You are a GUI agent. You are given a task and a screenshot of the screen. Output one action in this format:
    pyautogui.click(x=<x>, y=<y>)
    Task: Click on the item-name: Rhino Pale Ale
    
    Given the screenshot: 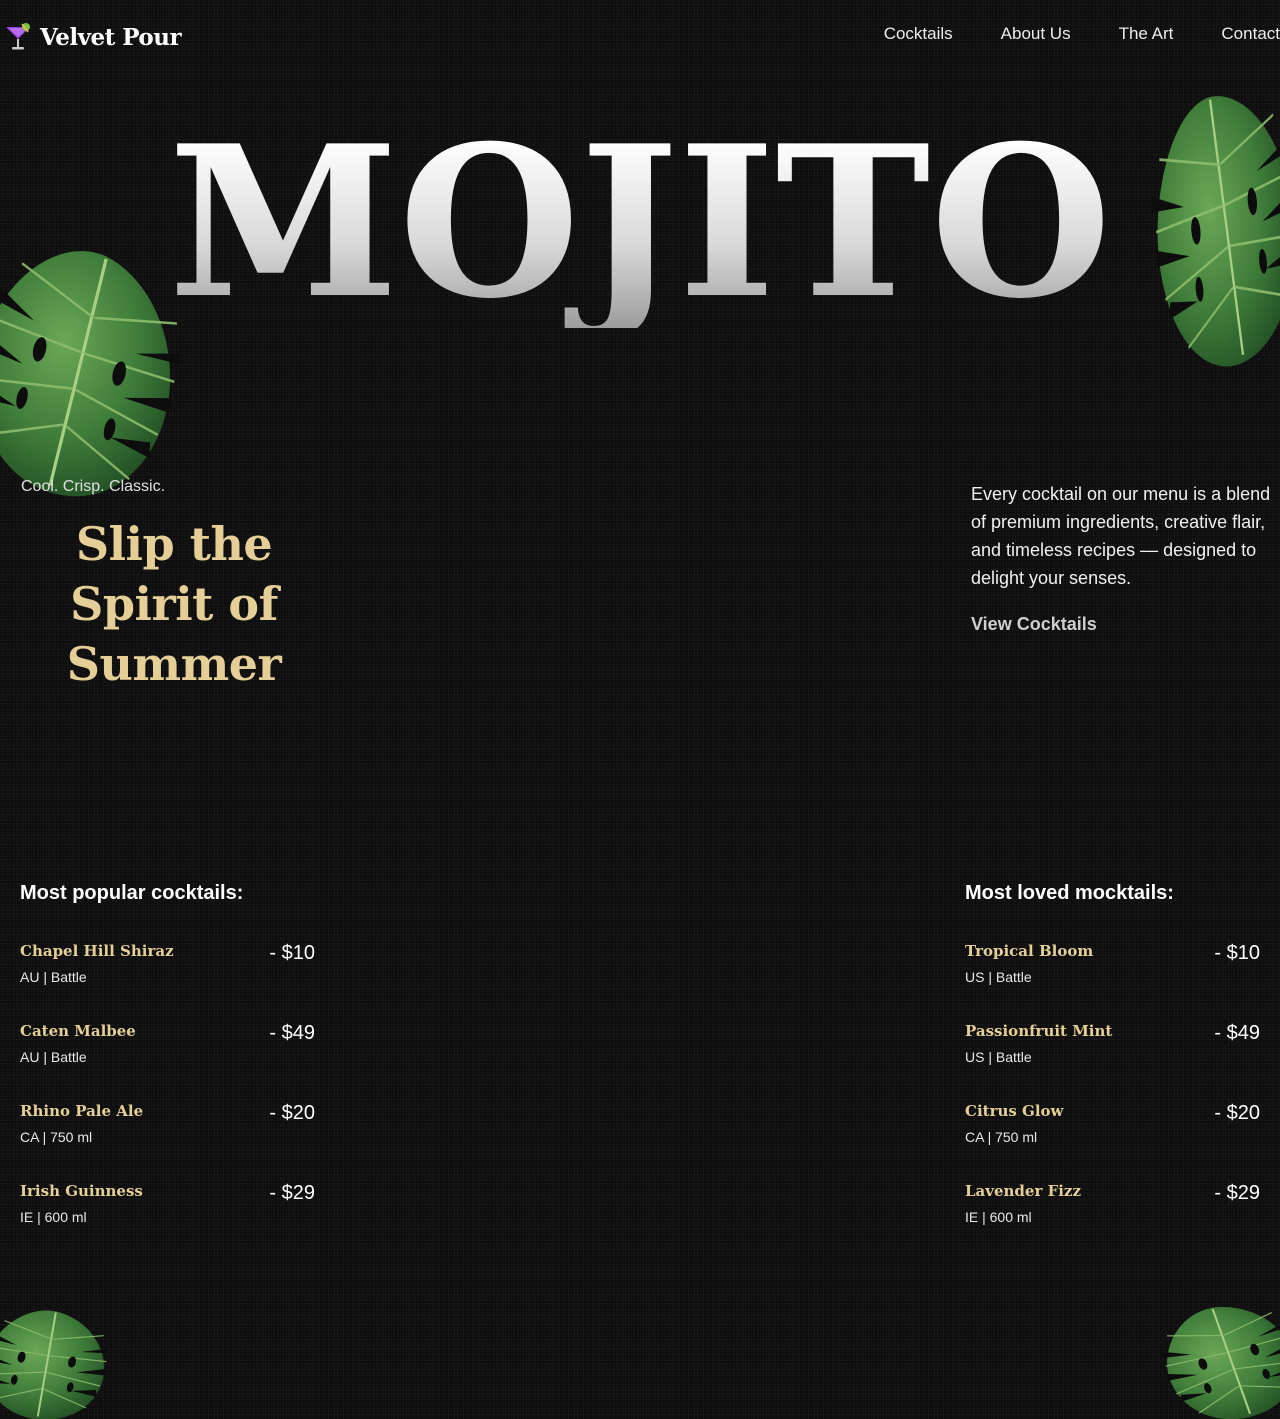 What is the action you would take?
    pyautogui.click(x=82, y=1111)
    